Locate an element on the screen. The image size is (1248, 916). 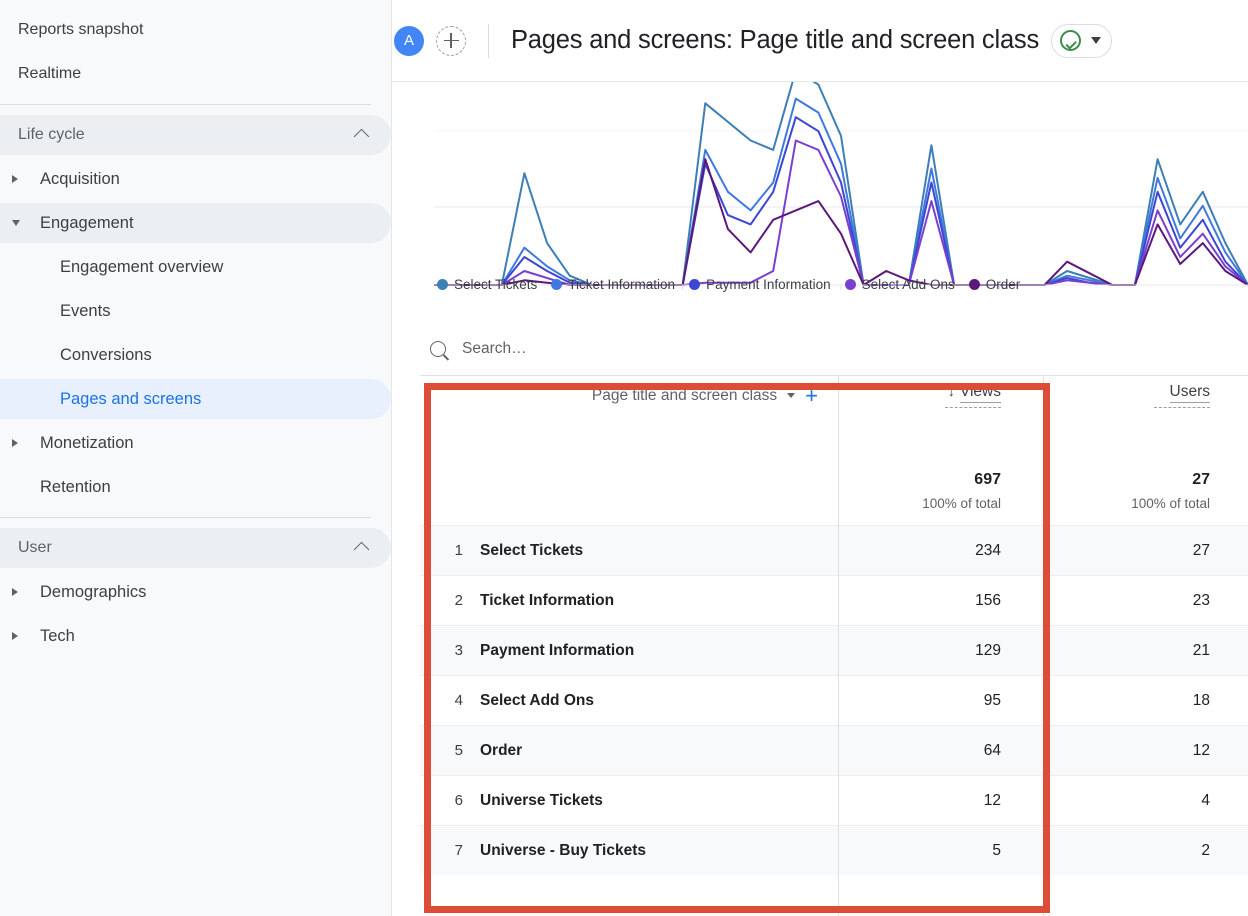
totals-index-cell is located at coordinates (450, 470).